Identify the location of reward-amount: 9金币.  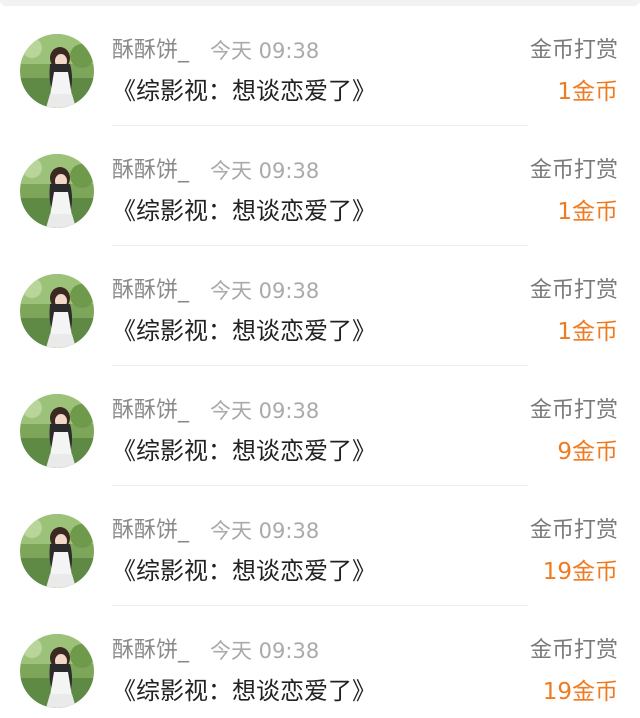
(587, 452).